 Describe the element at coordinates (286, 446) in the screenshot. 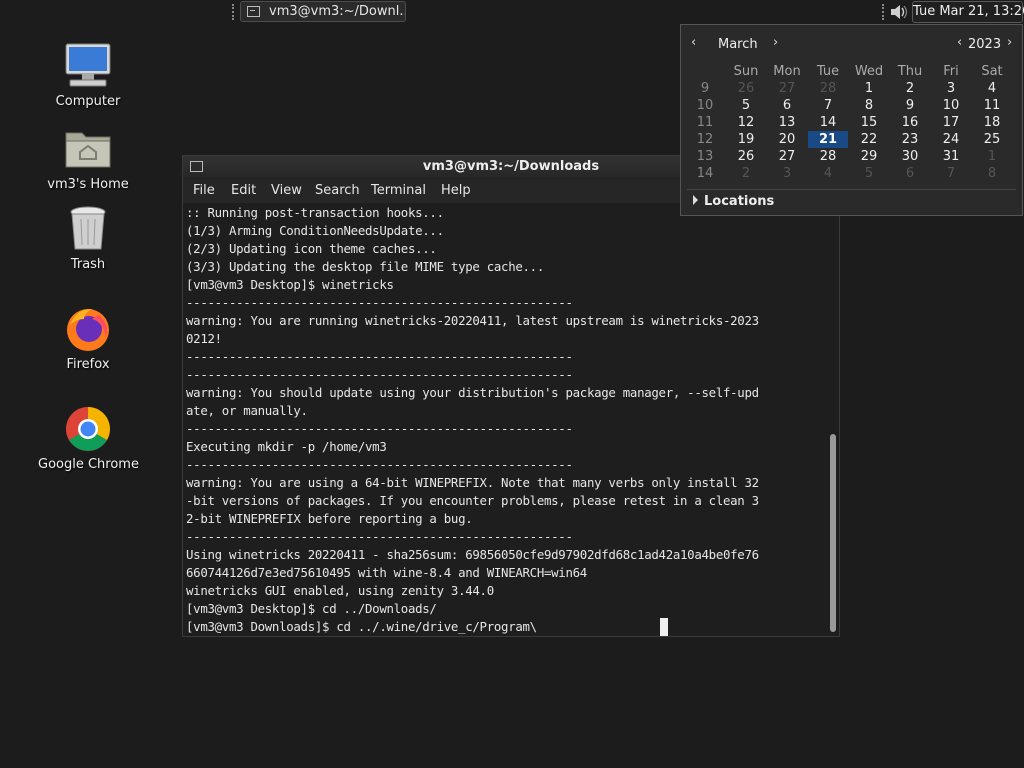

I see `terminal-line: Executing mkdir -p /home/vm3` at that location.